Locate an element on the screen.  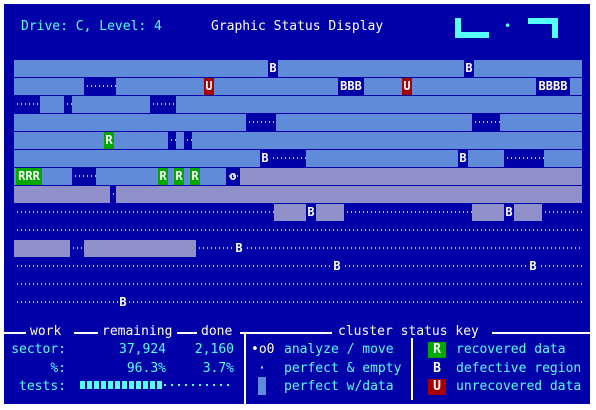
key-empty: perfect & empty is located at coordinates (343, 368).